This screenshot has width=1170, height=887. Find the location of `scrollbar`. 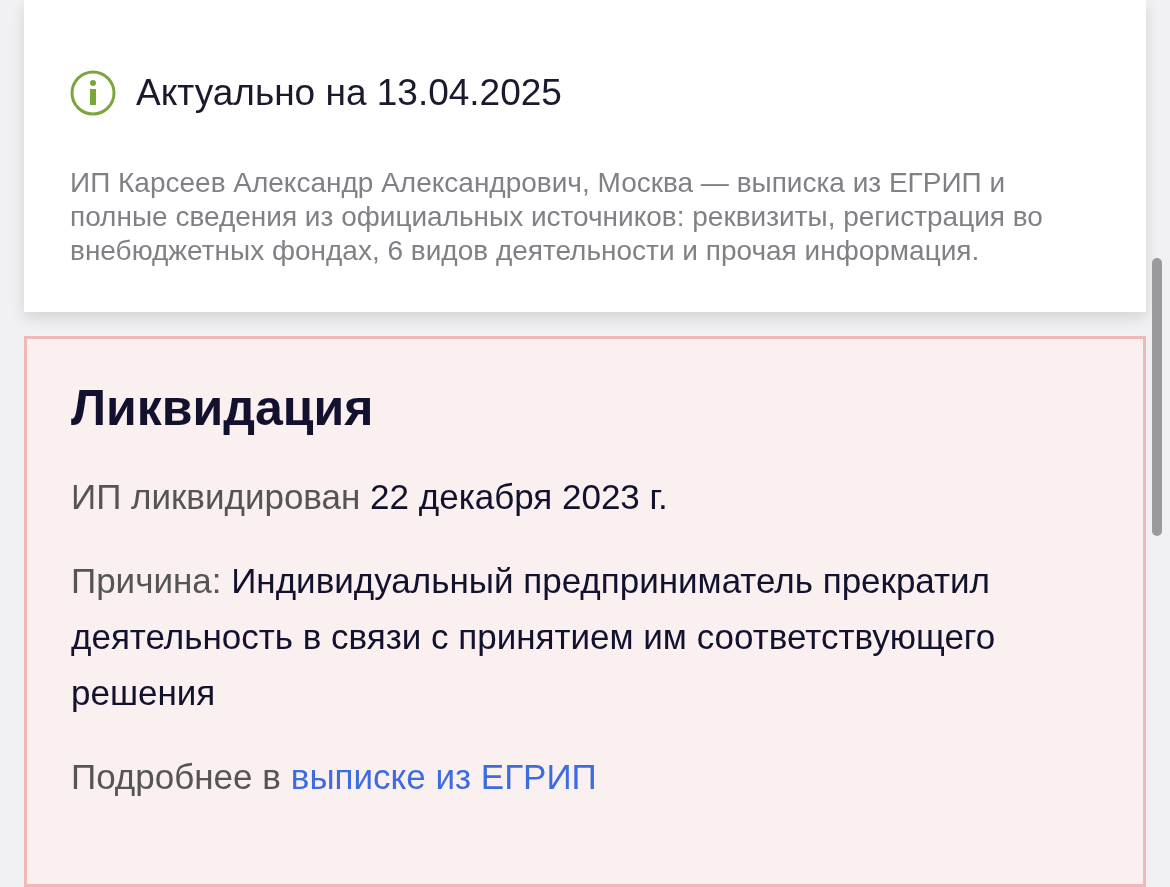

scrollbar is located at coordinates (1157, 397).